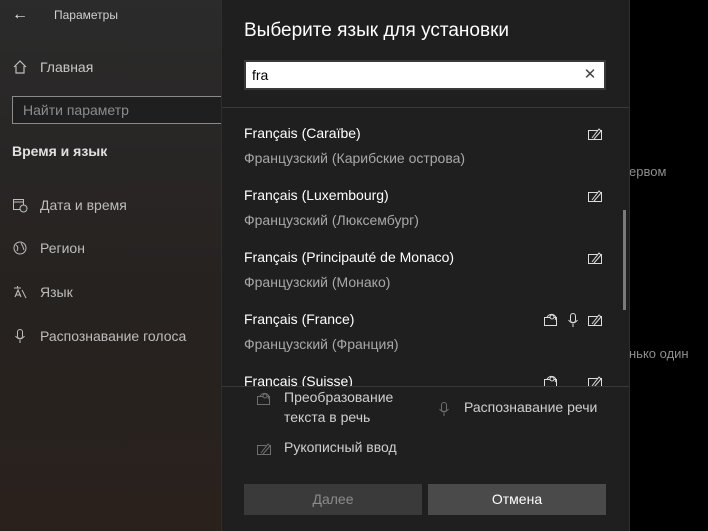 The height and width of the screenshot is (531, 708). I want to click on language-native-name: Французский (Карибские острова), so click(355, 158).